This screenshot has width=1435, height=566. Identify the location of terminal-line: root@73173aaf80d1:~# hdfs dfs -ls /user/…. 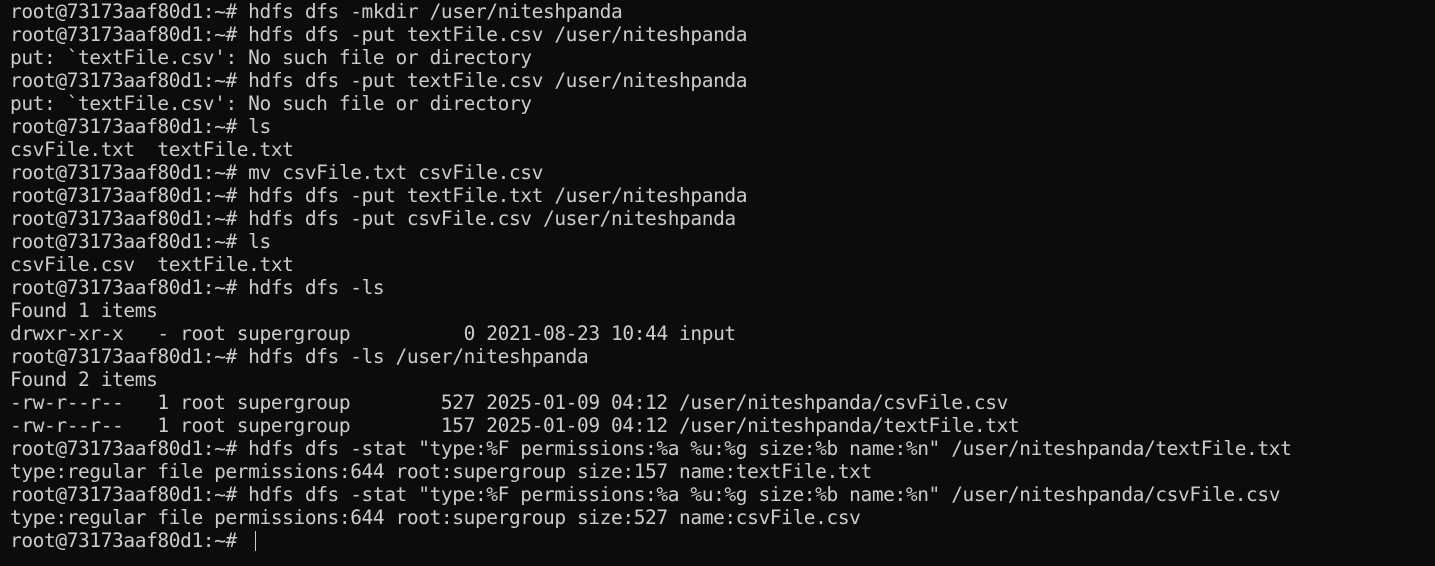
(299, 356).